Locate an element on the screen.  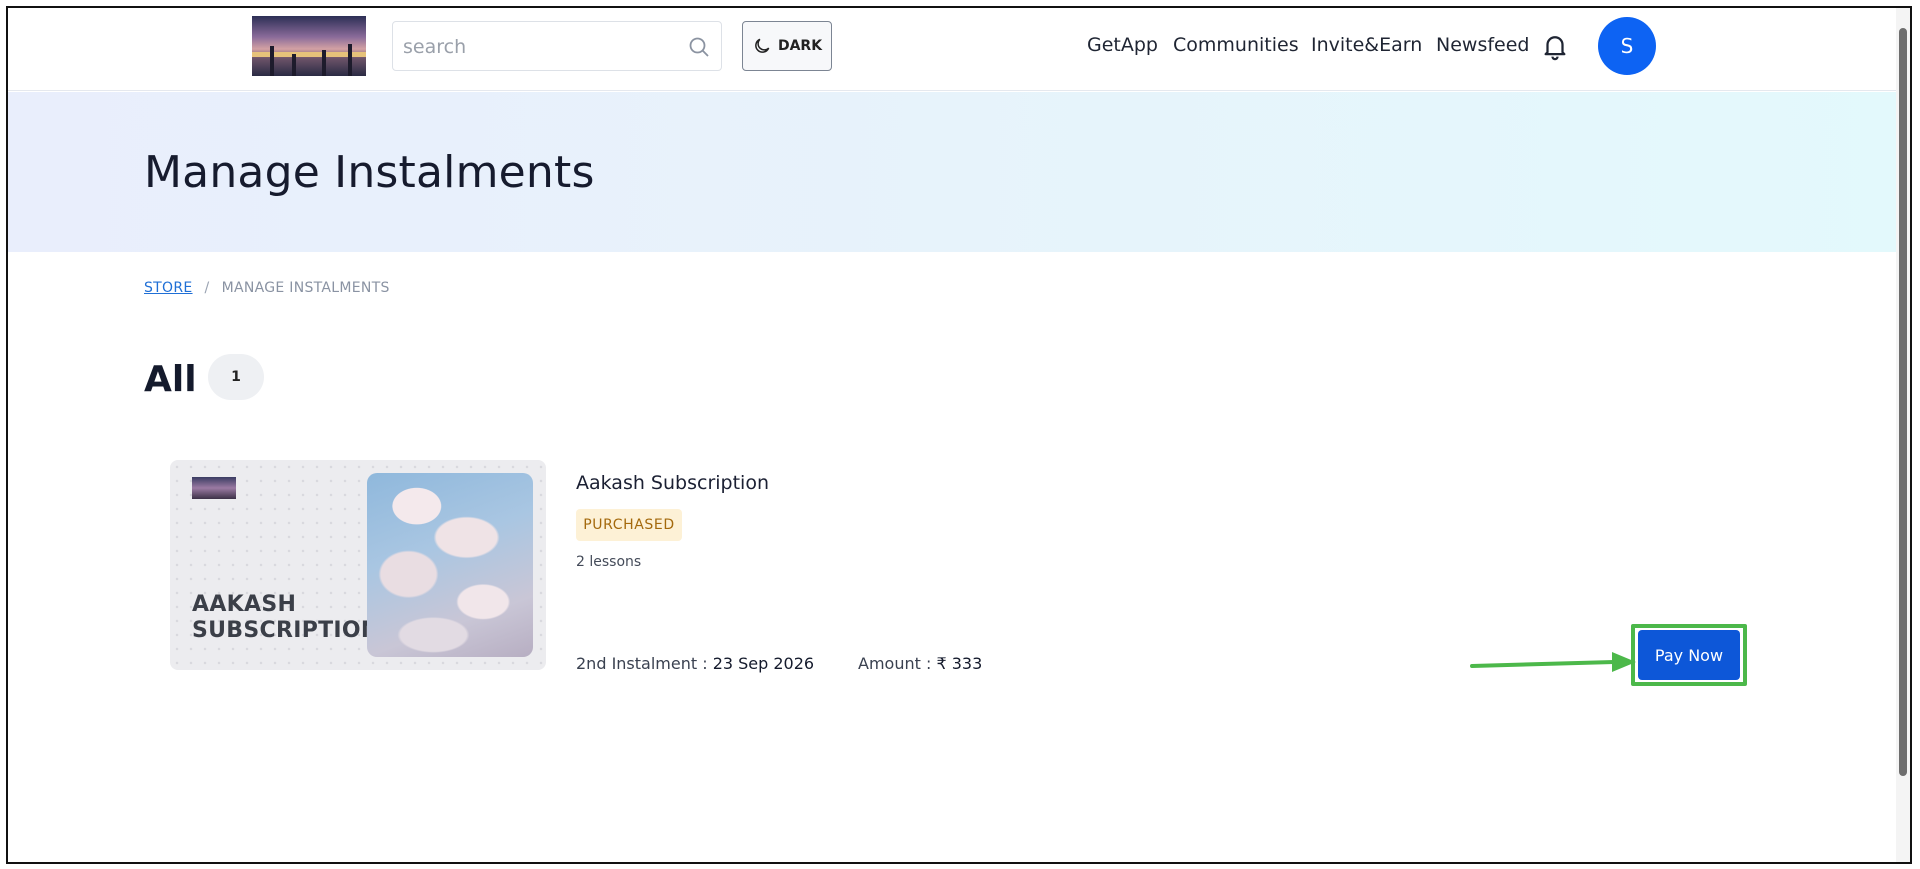
status-badge: PURCHASED is located at coordinates (629, 525).